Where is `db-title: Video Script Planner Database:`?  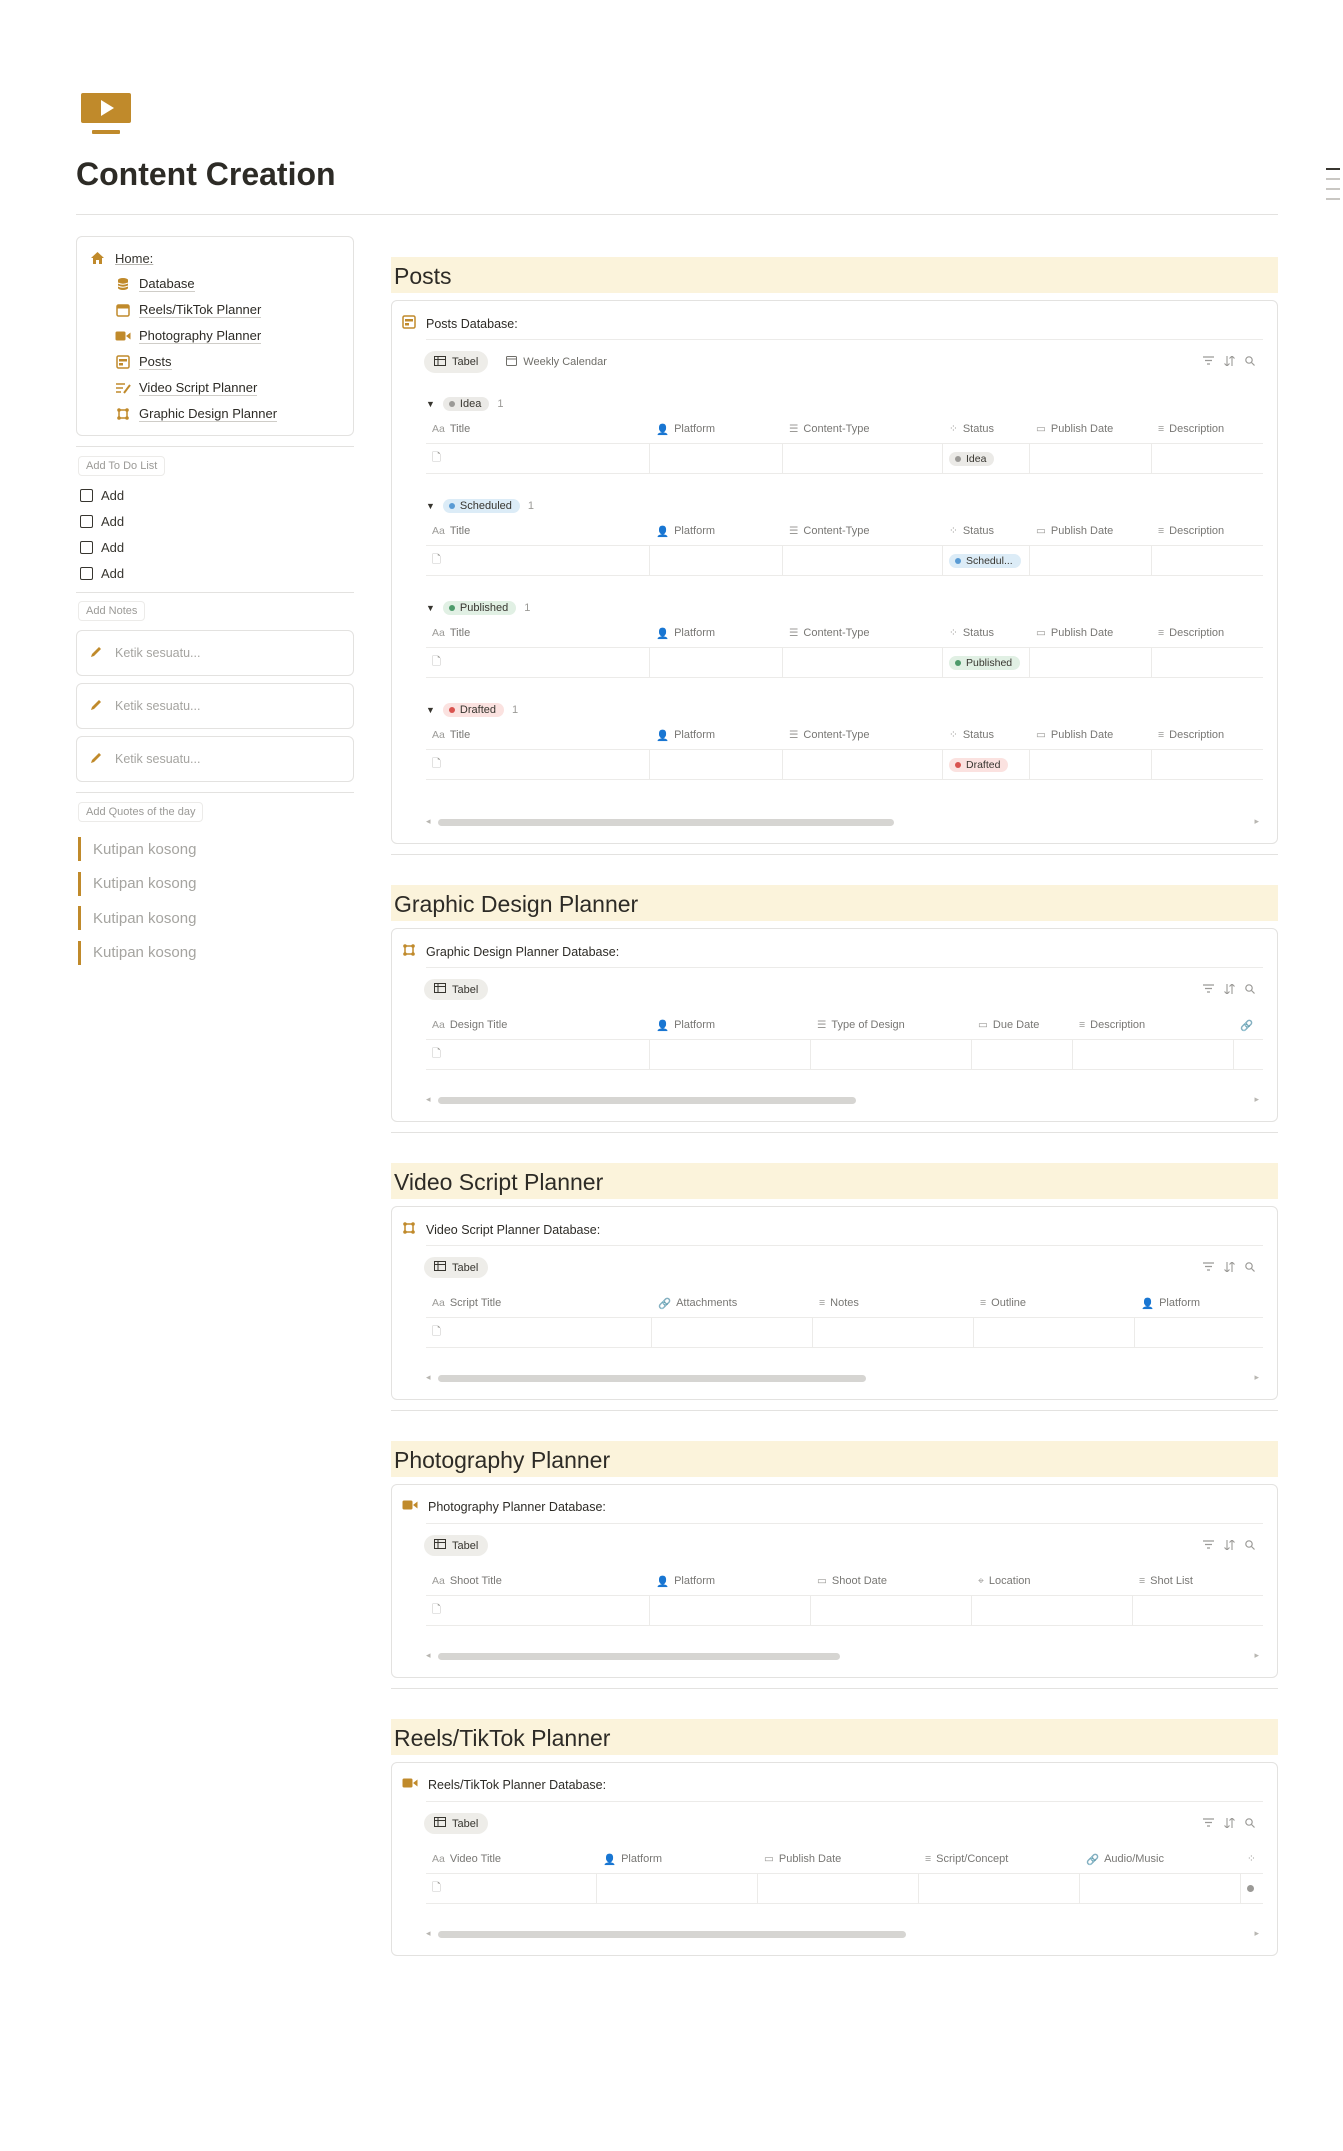
db-title: Video Script Planner Database: is located at coordinates (501, 1229).